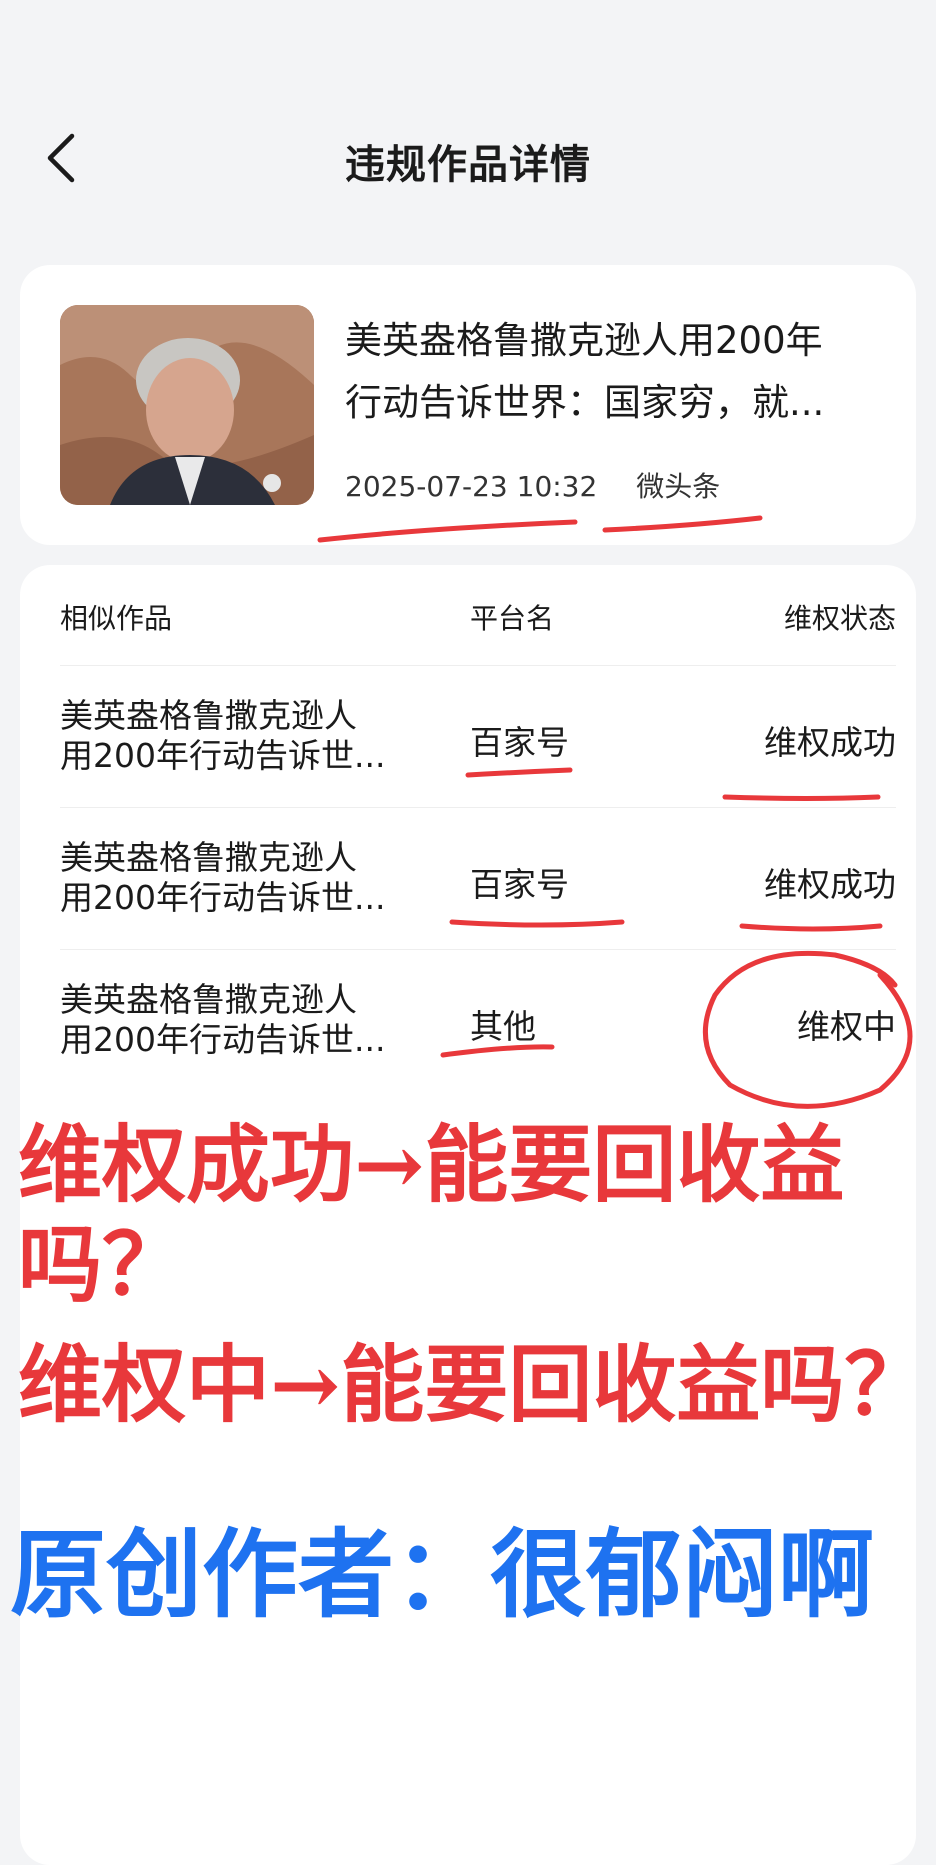 The height and width of the screenshot is (1865, 936). What do you see at coordinates (503, 1026) in the screenshot?
I see `row-platform: 其他` at bounding box center [503, 1026].